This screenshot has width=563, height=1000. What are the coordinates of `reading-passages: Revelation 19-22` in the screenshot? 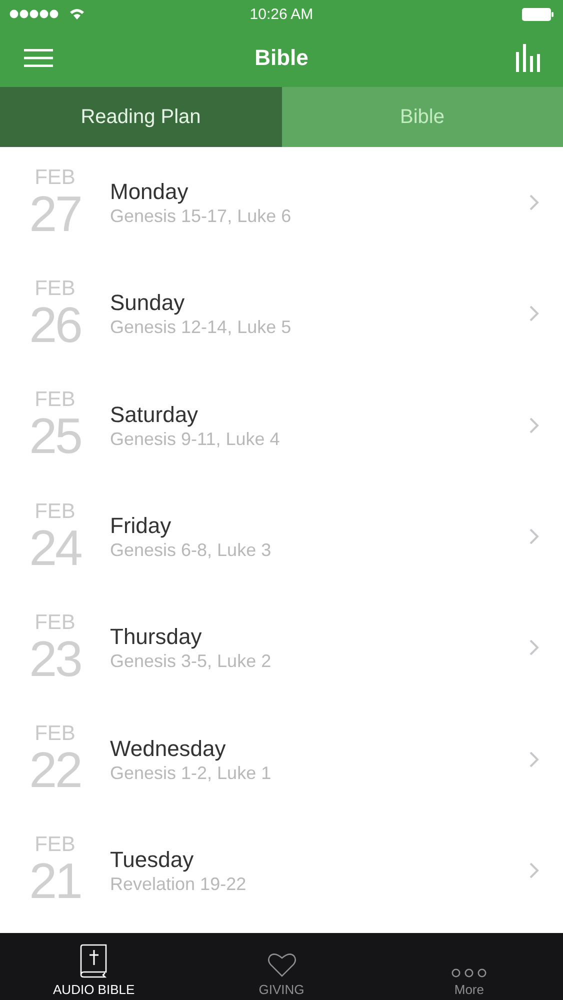 It's located at (179, 884).